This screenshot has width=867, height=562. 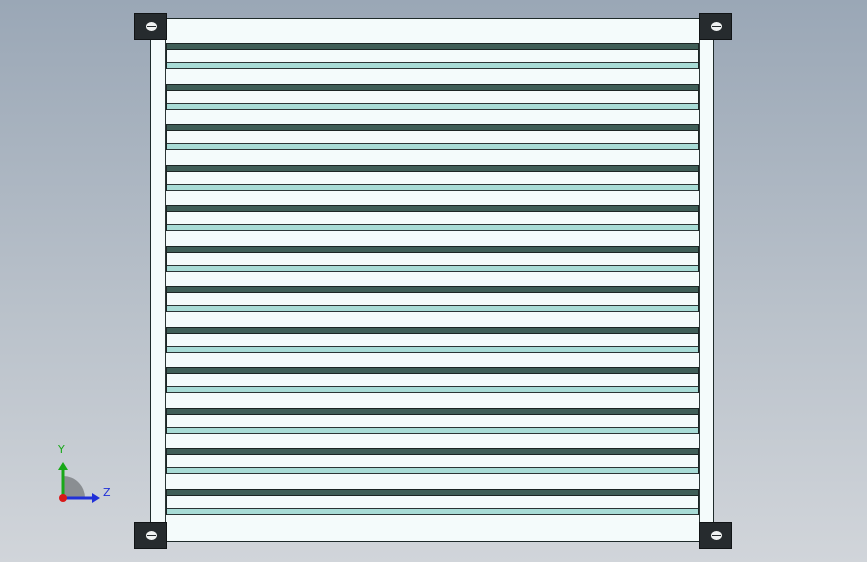 I want to click on z-axis-arrow, so click(x=96, y=498).